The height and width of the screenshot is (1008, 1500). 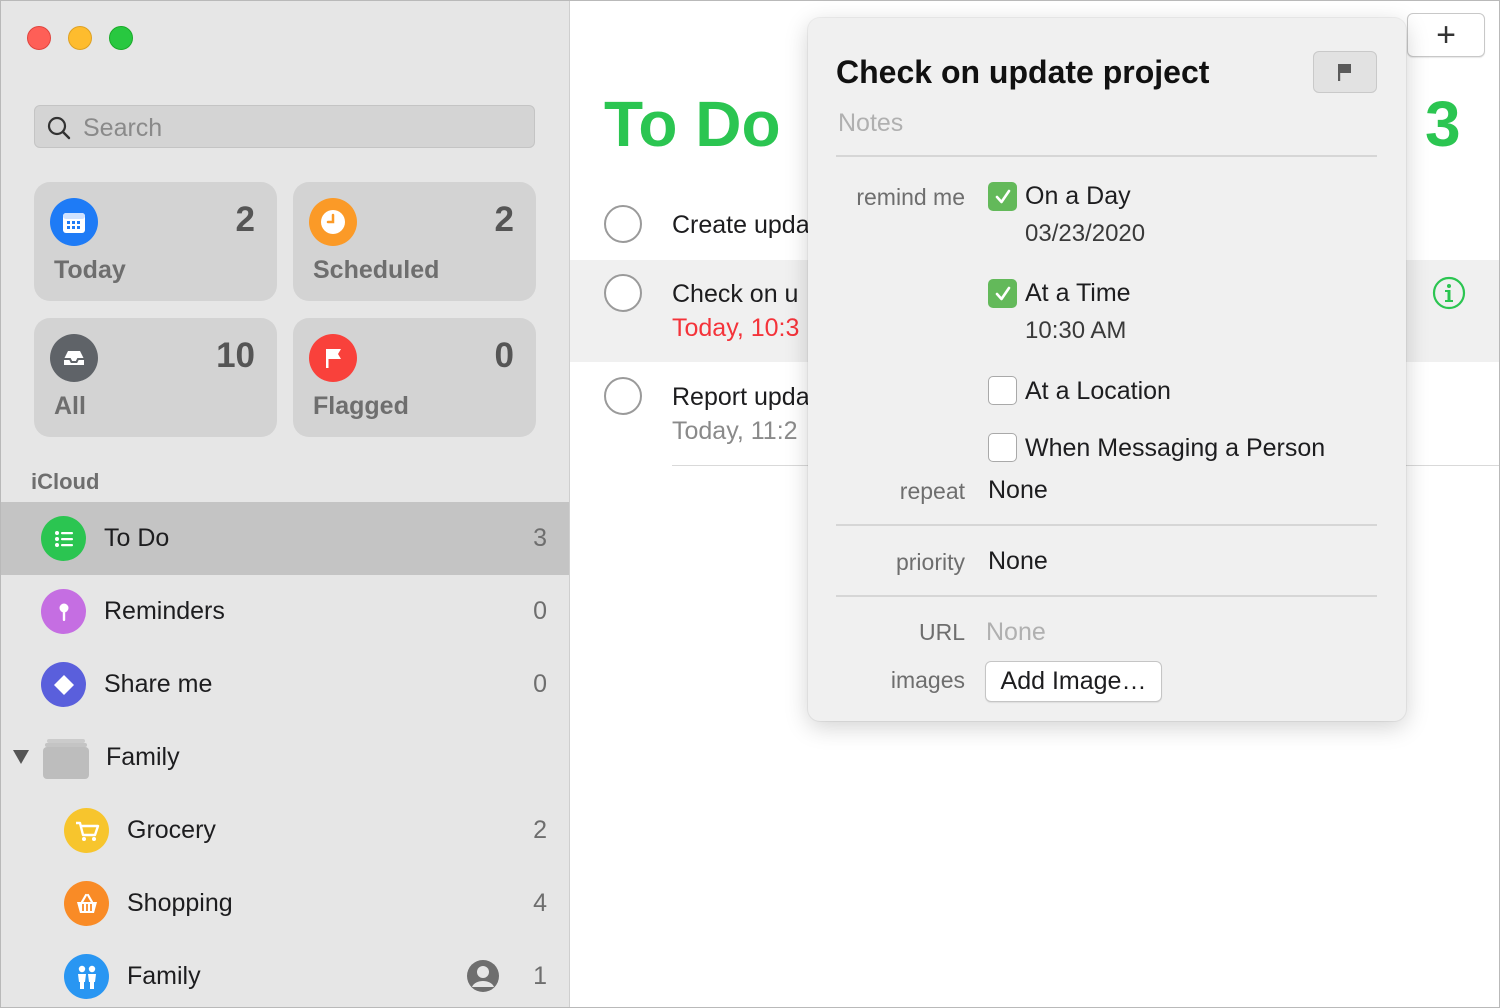 I want to click on on-a-day-label: On a Day, so click(x=1078, y=196).